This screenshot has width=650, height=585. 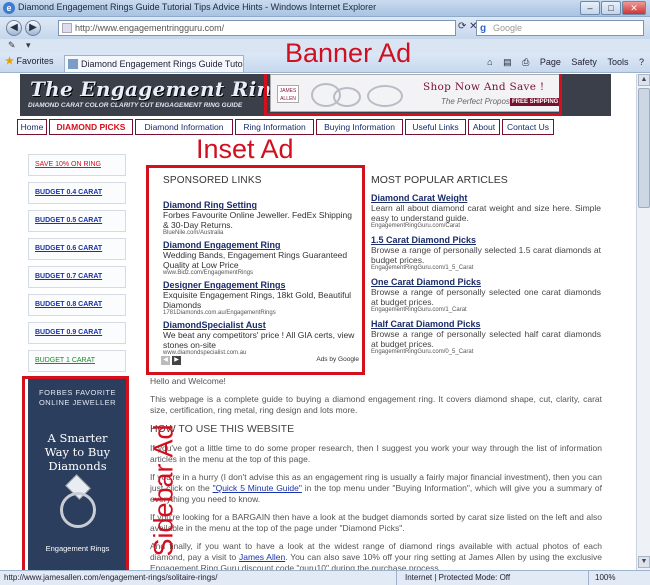 What do you see at coordinates (188, 381) in the screenshot?
I see `welcome-text: Hello and Welcome!` at bounding box center [188, 381].